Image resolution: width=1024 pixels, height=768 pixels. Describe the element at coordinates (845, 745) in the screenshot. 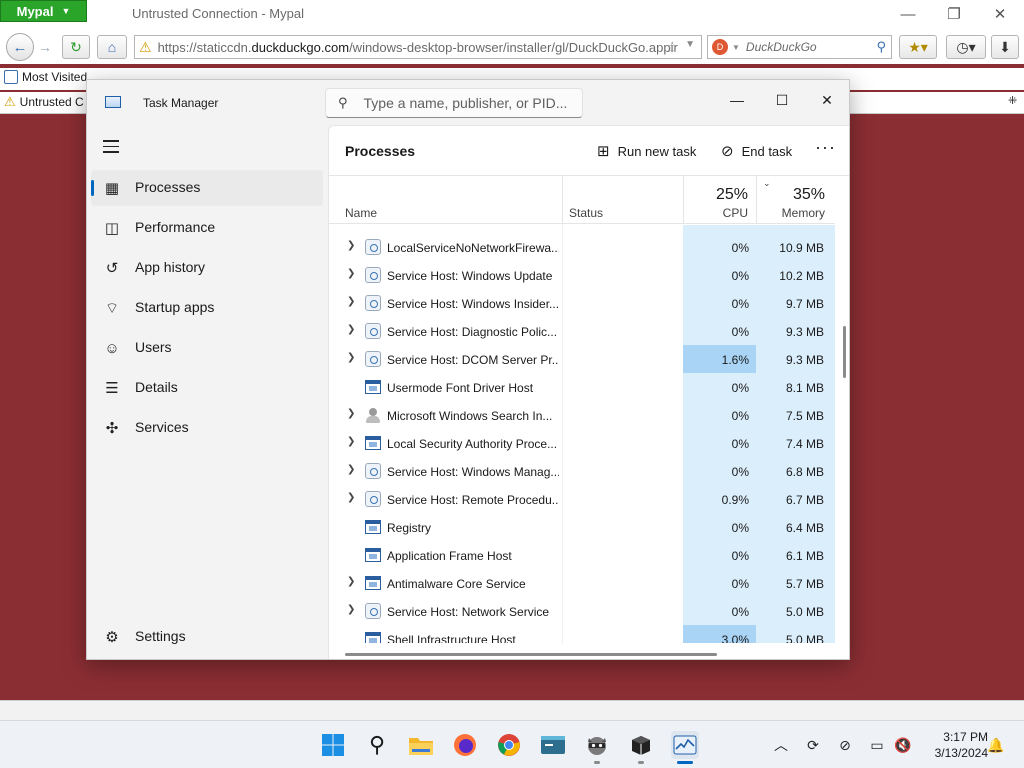

I see `network-disconnected-icon: ⊘` at that location.